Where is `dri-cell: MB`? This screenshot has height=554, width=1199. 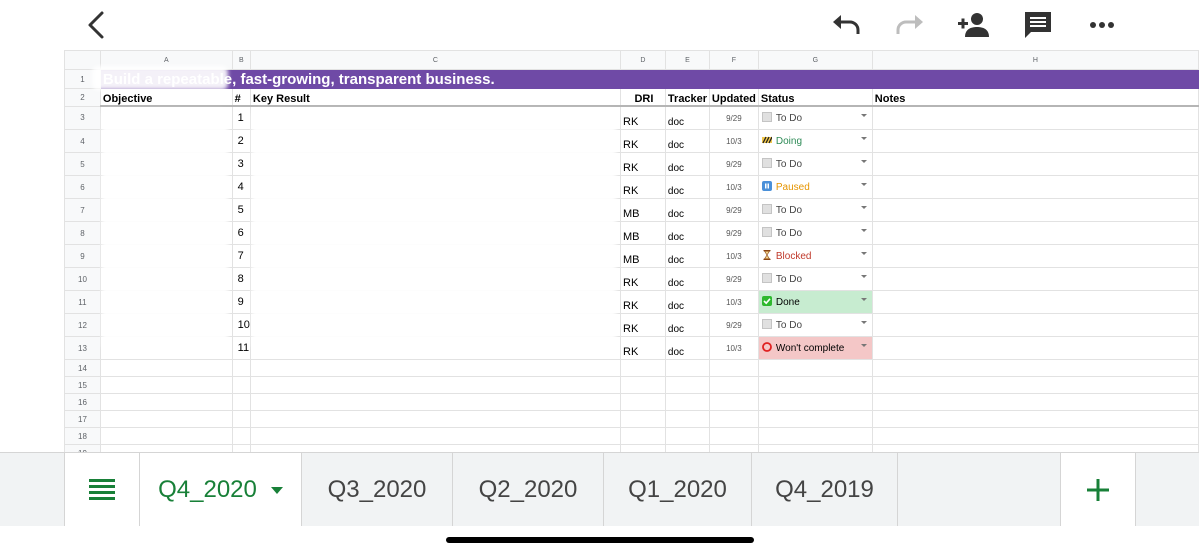
dri-cell: MB is located at coordinates (643, 210).